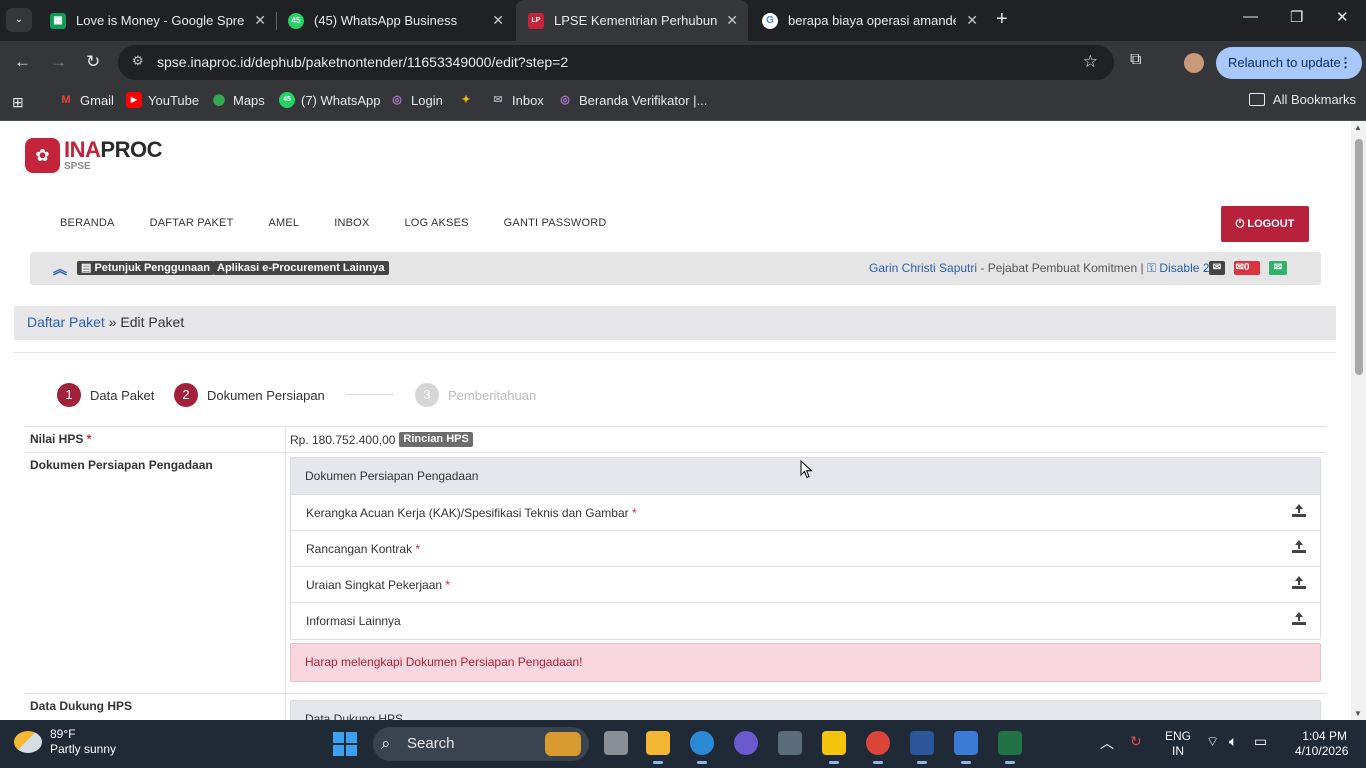 The image size is (1366, 768). I want to click on speaker-icon: 🔈︎, so click(1233, 741).